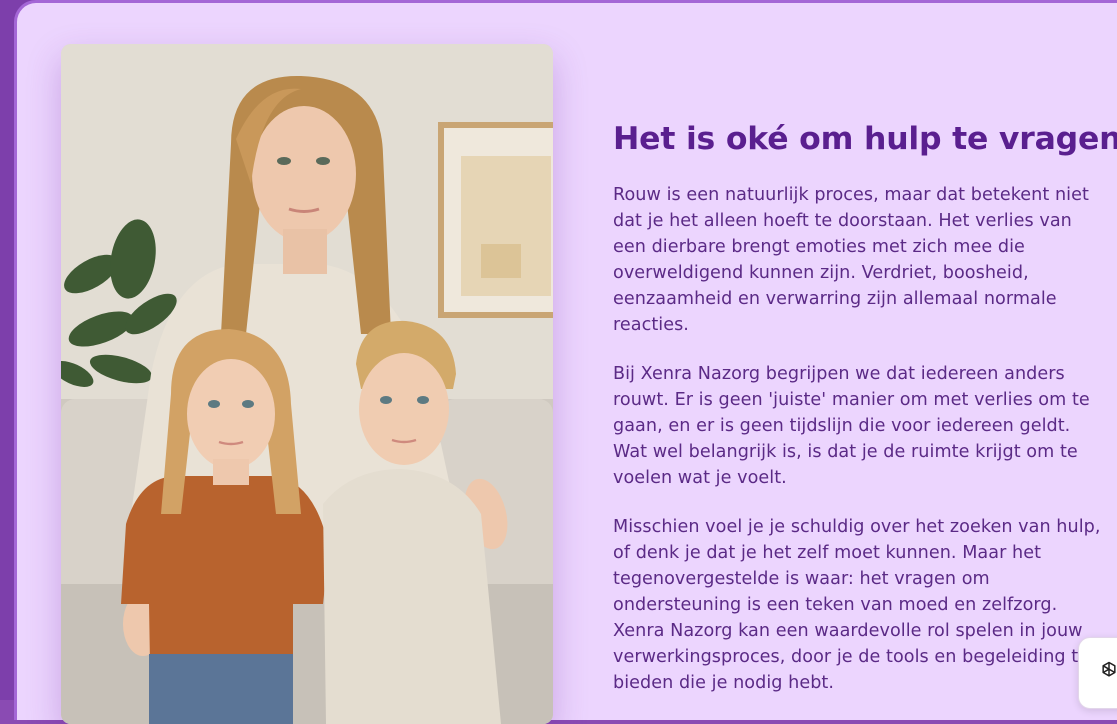  What do you see at coordinates (865, 139) in the screenshot?
I see `section-title: Het is oké om hulp te vragen` at bounding box center [865, 139].